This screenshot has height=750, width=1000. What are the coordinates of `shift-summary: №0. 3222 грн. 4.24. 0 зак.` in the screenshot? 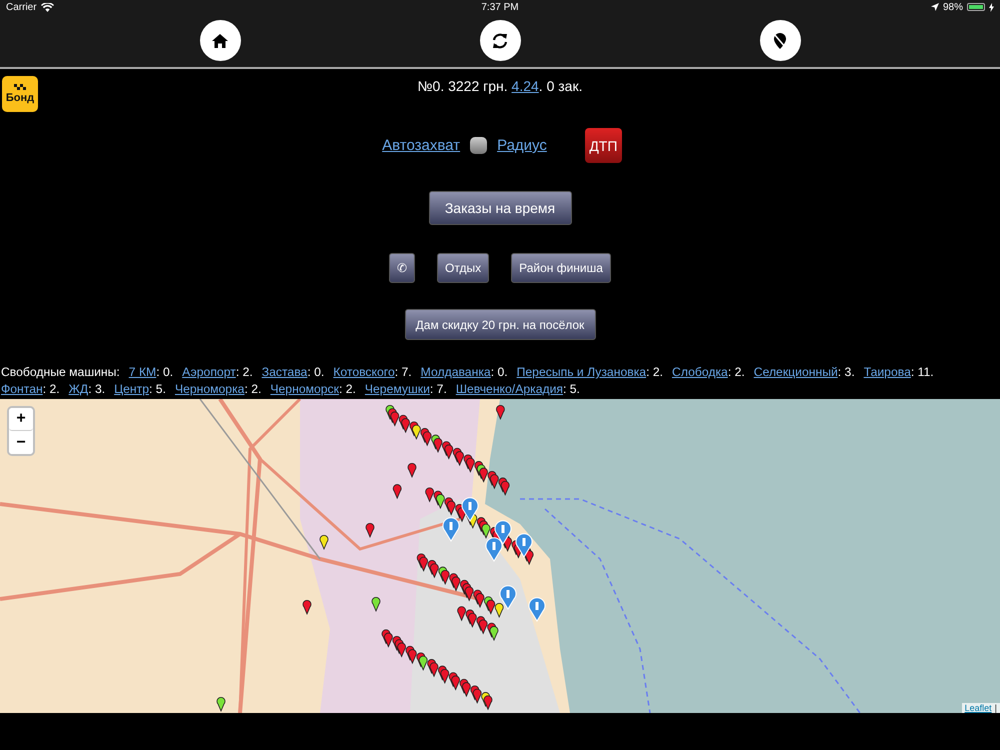 It's located at (500, 87).